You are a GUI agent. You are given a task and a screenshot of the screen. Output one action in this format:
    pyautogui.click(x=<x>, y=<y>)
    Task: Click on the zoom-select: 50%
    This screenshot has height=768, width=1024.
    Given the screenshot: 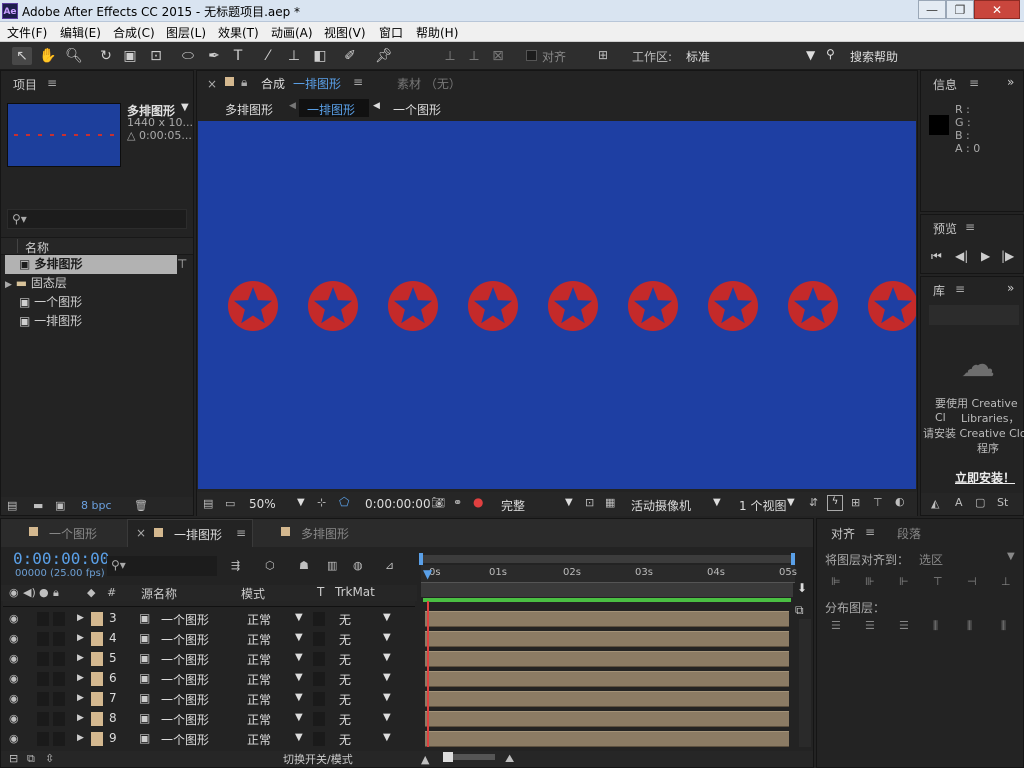 What is the action you would take?
    pyautogui.click(x=262, y=504)
    